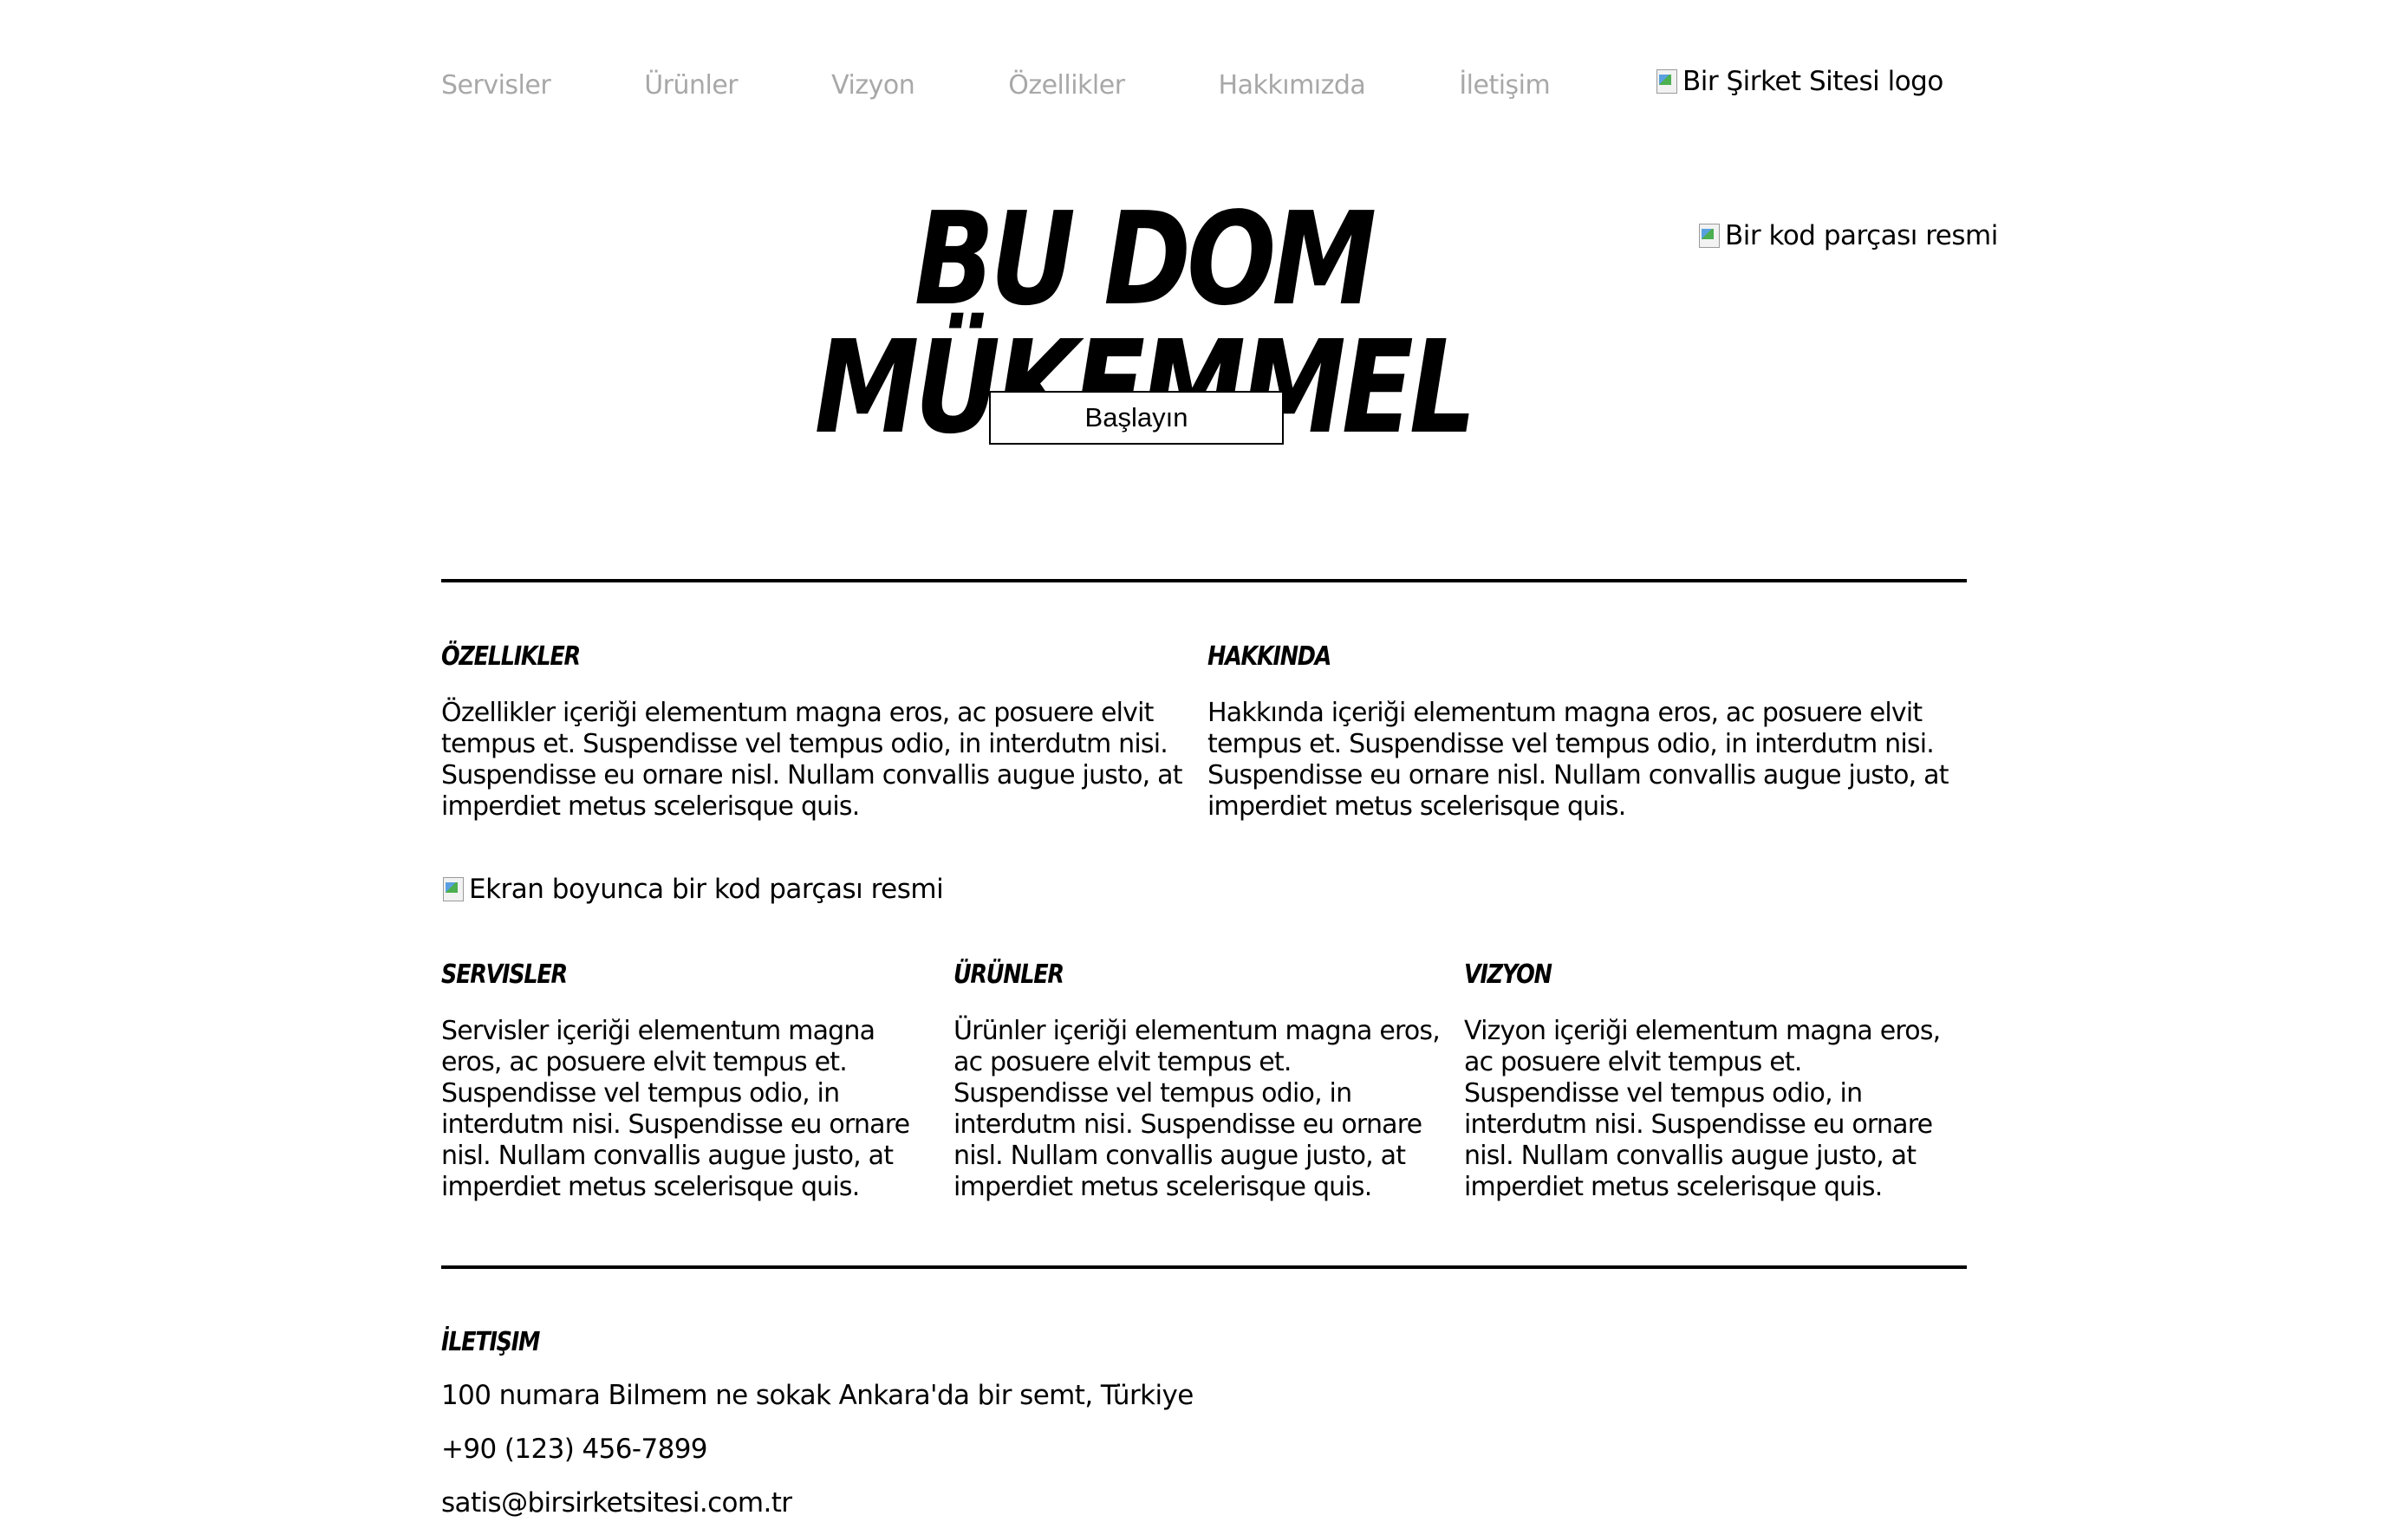  I want to click on wide-code-image: Ekran boyunca bir kod parçası resmi, so click(692, 889).